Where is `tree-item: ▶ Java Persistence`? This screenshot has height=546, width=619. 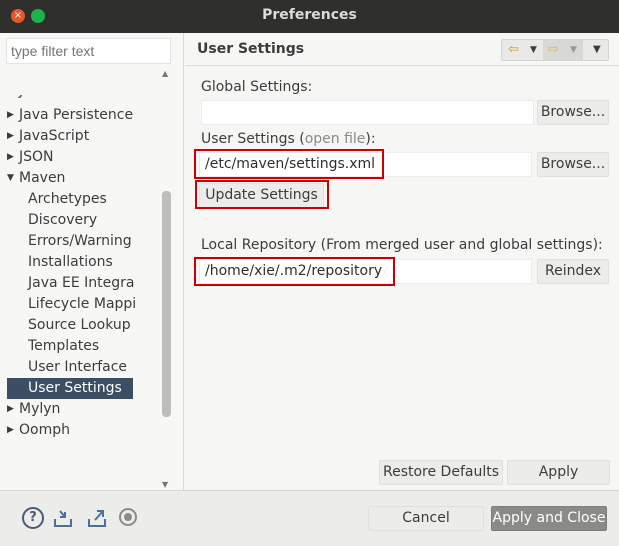
tree-item: ▶ Java Persistence is located at coordinates (79, 115).